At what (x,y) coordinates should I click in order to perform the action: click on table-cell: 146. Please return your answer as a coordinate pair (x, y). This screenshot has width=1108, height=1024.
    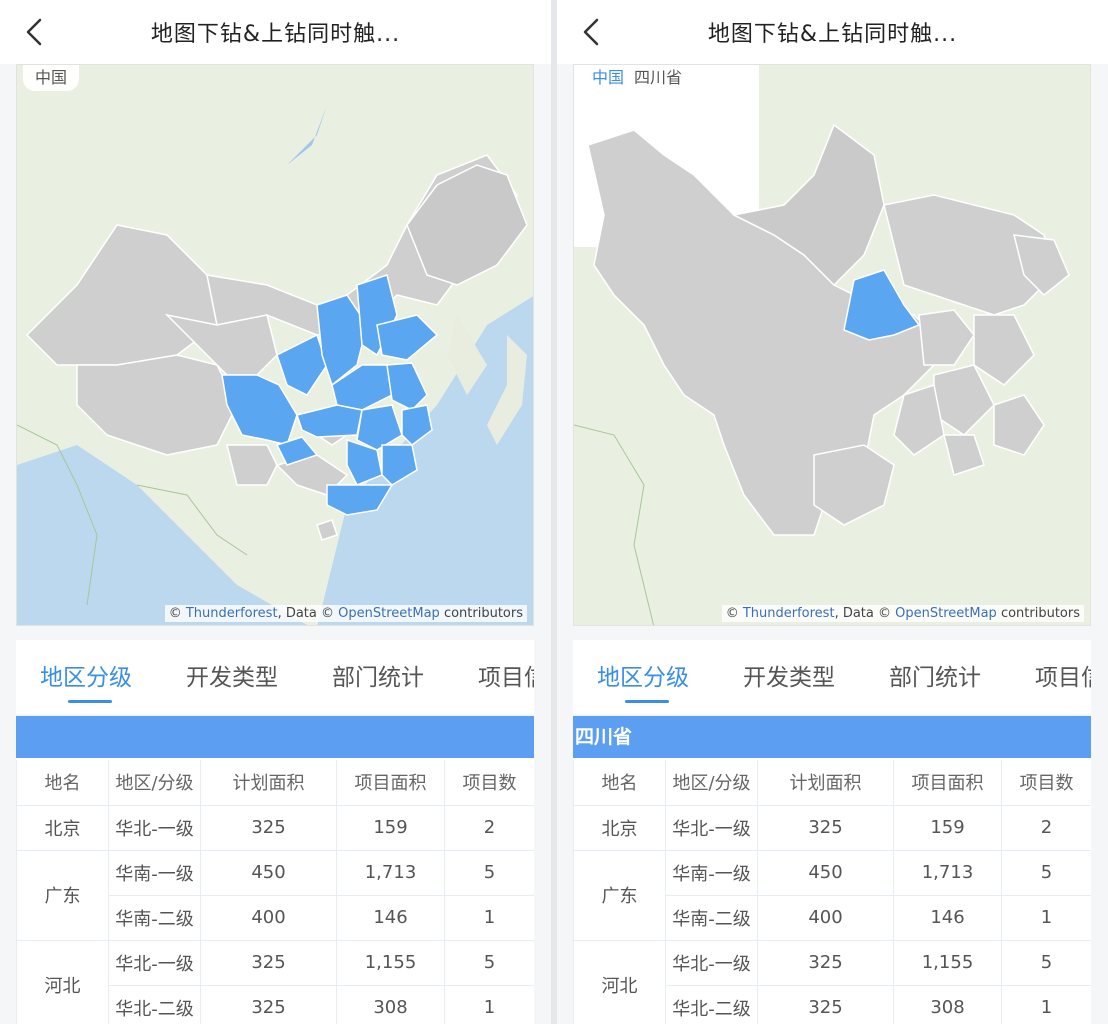
    Looking at the image, I should click on (390, 917).